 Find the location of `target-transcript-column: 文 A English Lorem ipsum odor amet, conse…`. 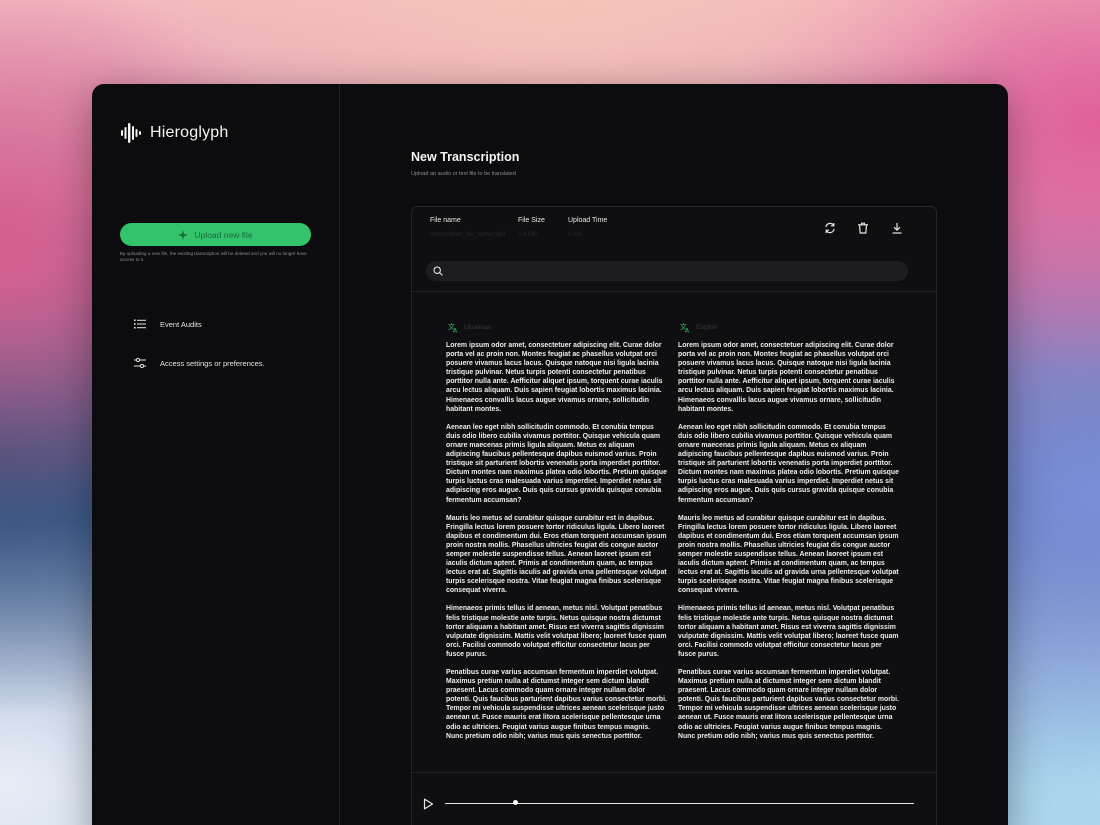

target-transcript-column: 文 A English Lorem ipsum odor amet, conse… is located at coordinates (789, 536).